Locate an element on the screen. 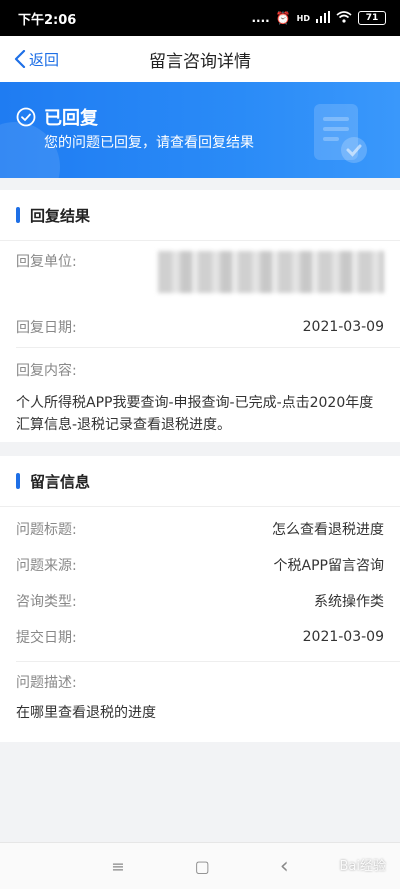 This screenshot has width=400, height=889. reply-section-header: 回复结果 is located at coordinates (200, 215).